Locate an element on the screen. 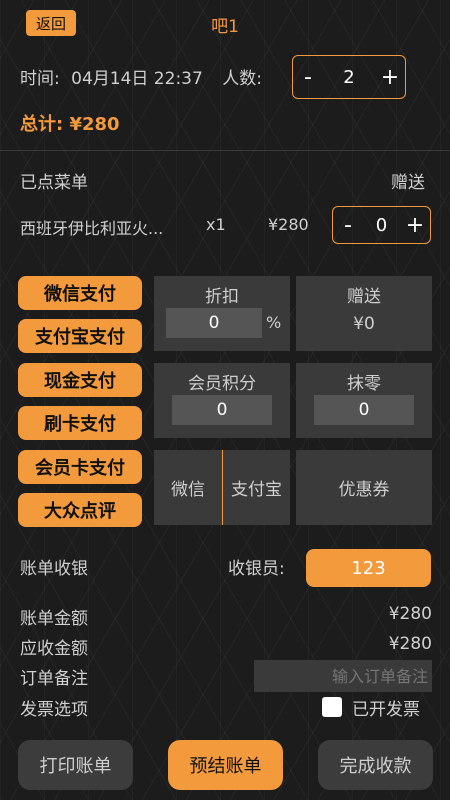 Image resolution: width=450 pixels, height=800 pixels. time-label: 时间: is located at coordinates (40, 79).